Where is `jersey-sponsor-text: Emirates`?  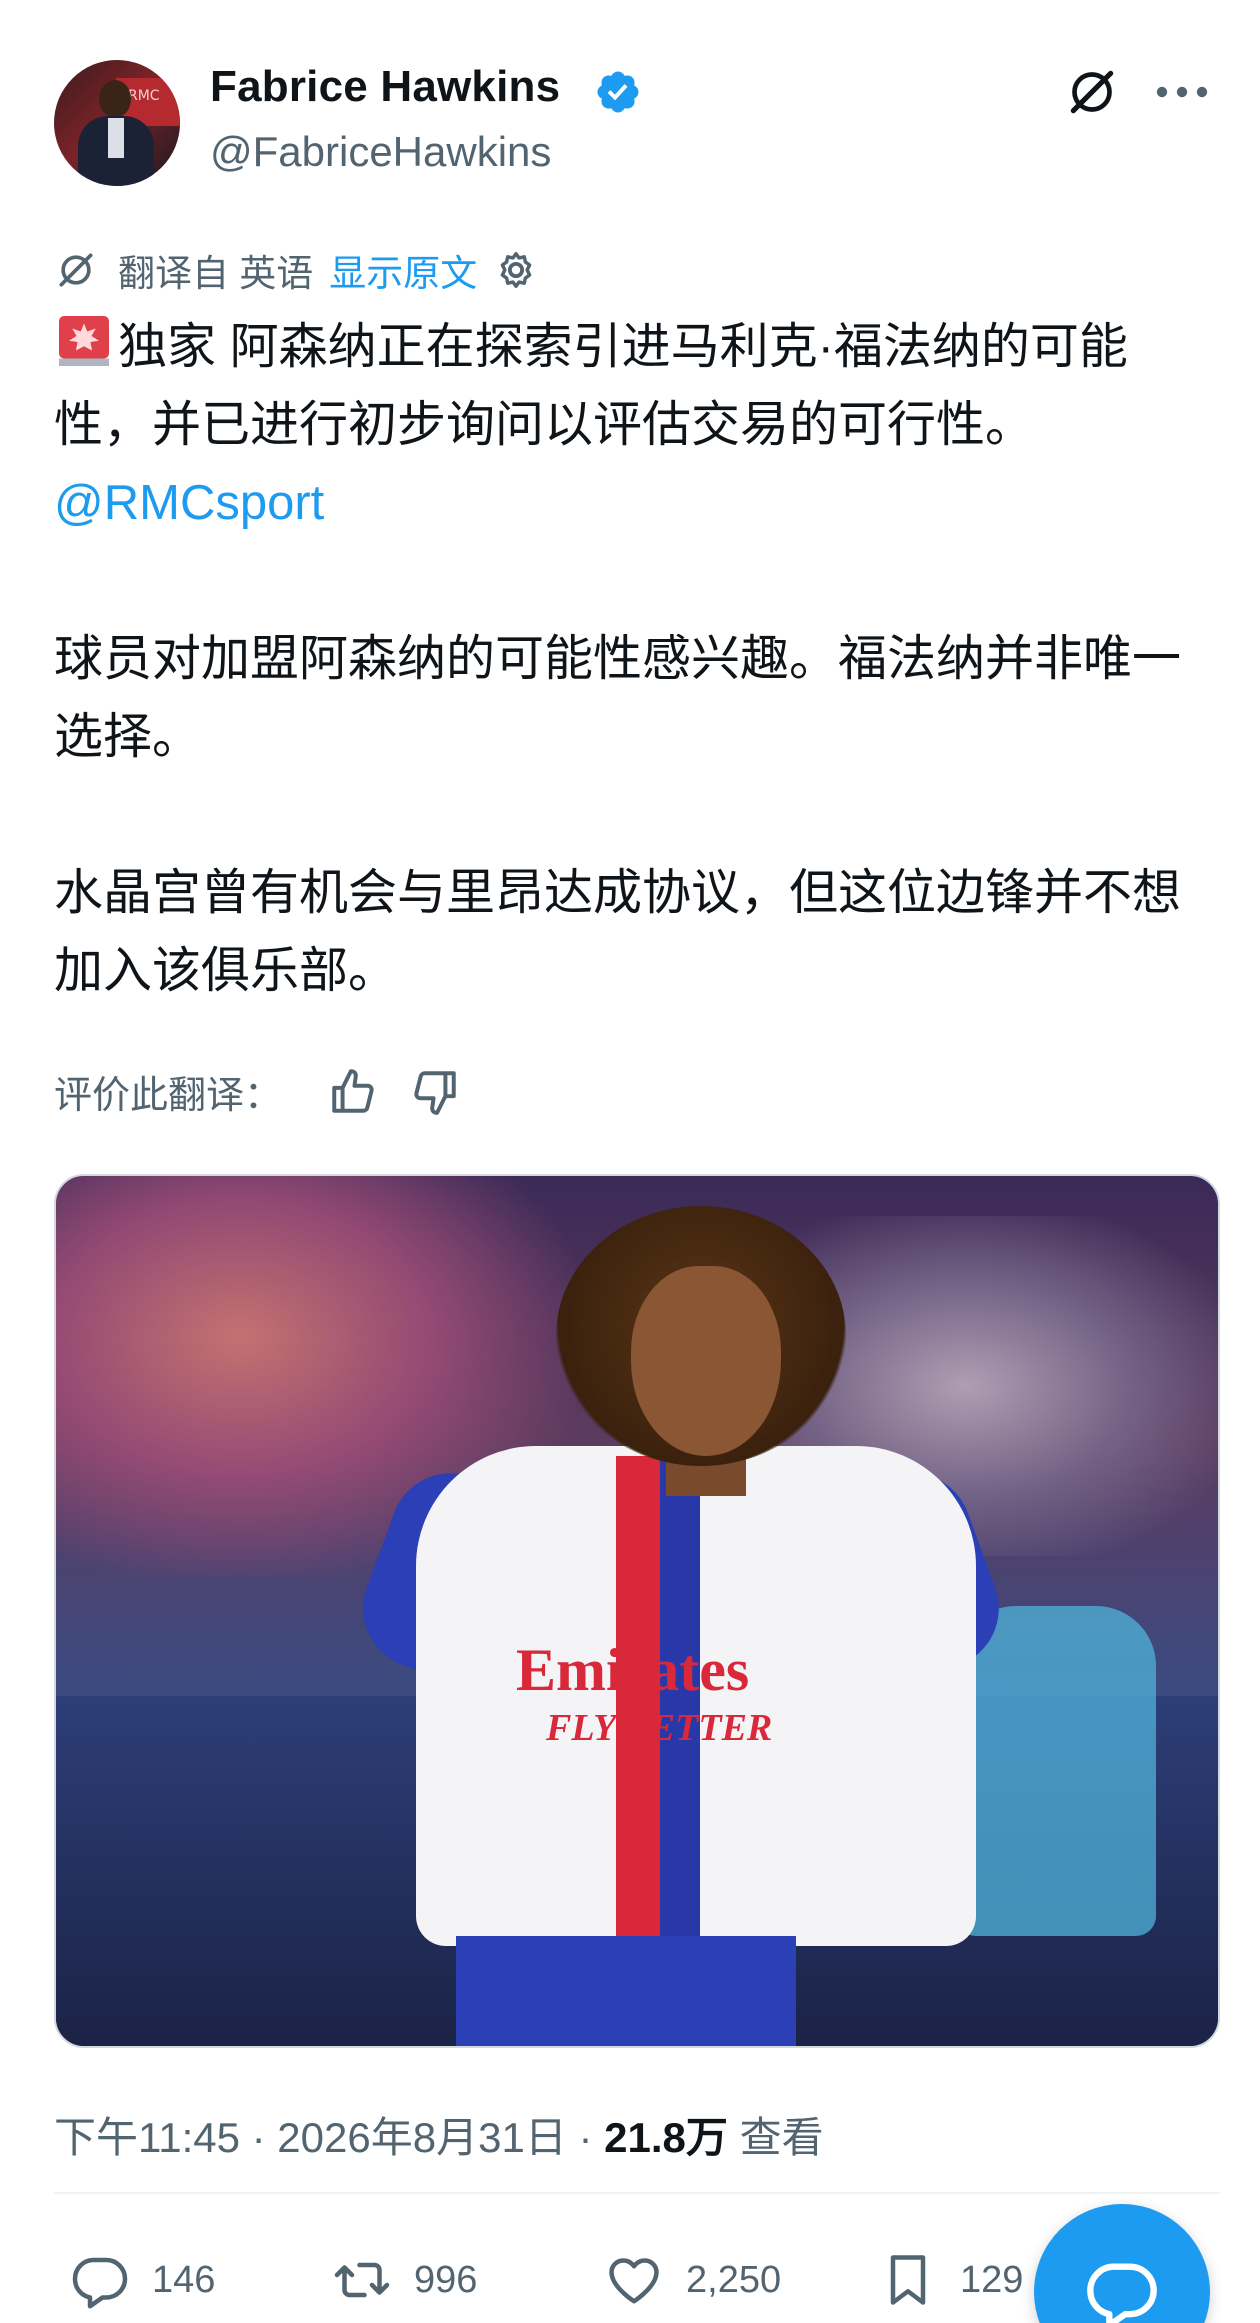
jersey-sponsor-text: Emirates is located at coordinates (633, 1670).